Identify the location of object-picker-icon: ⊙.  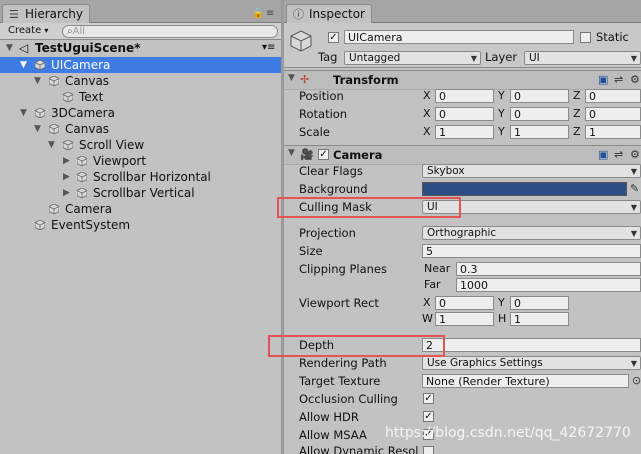
(636, 380).